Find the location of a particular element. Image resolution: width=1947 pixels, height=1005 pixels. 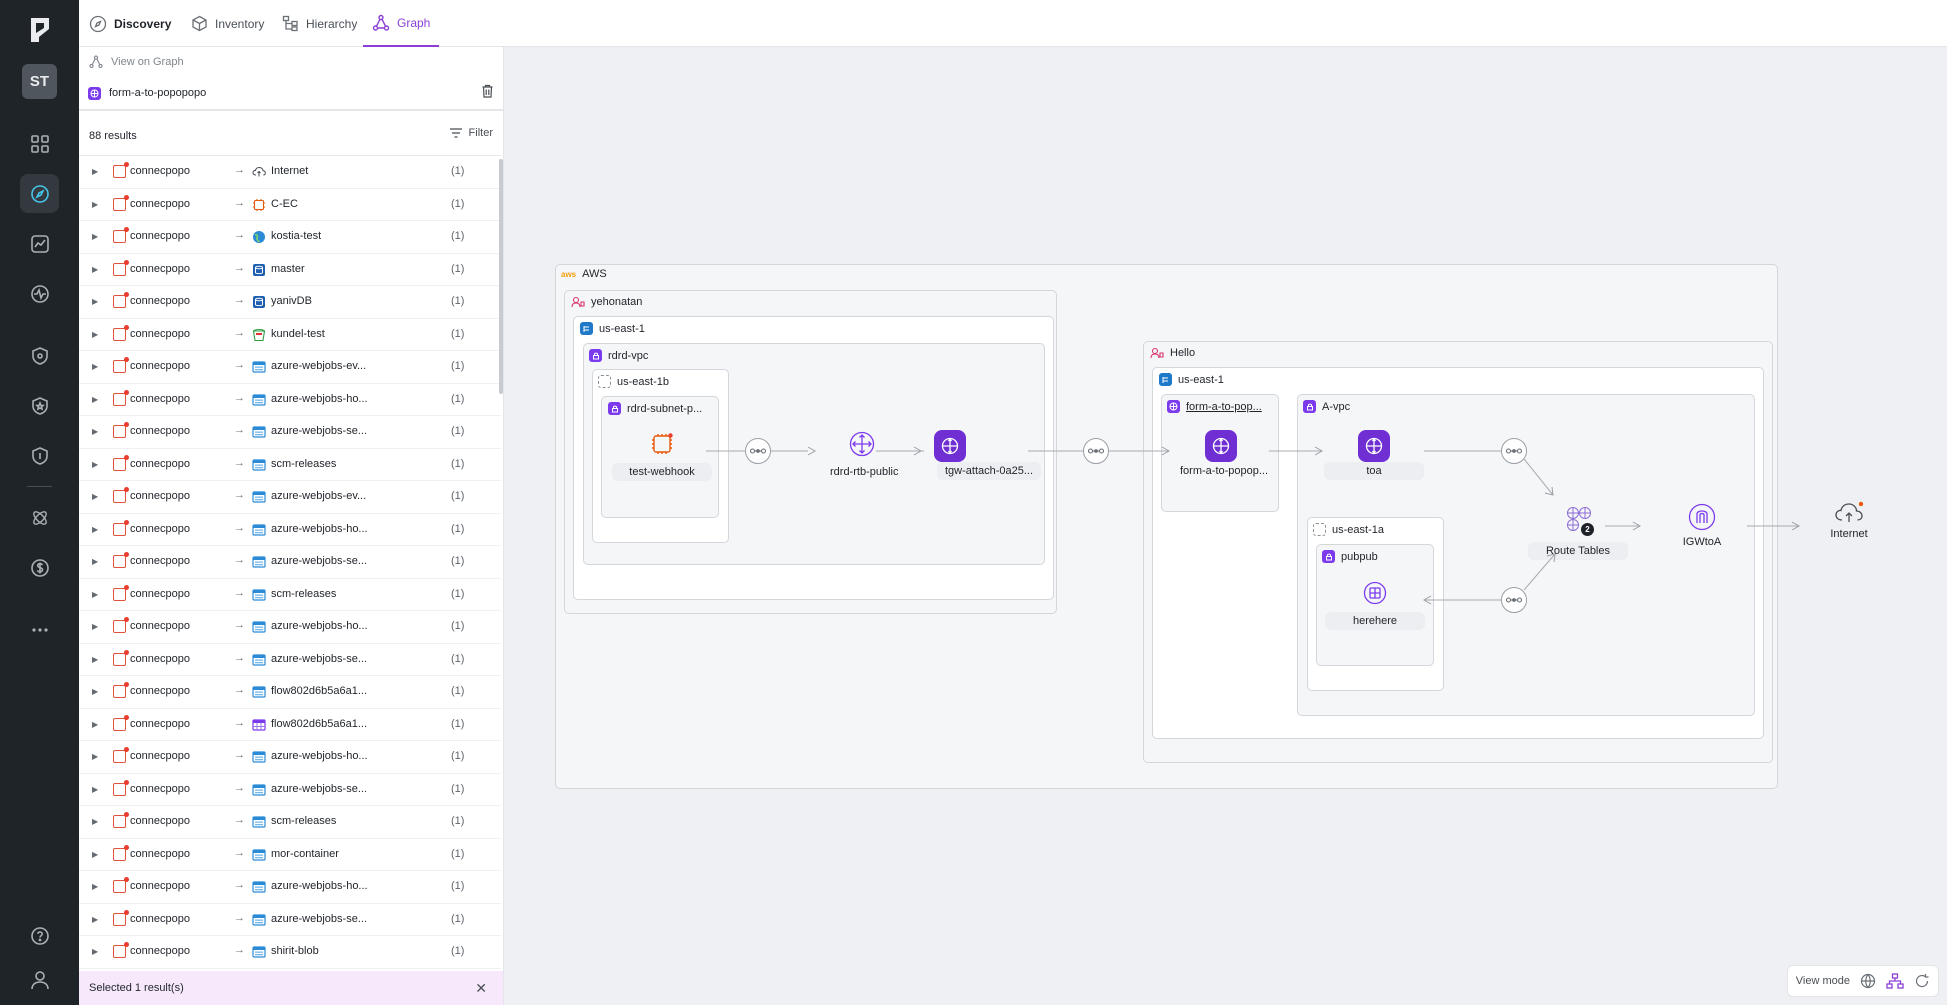

tab-hierarchy: Hierarchy is located at coordinates (319, 23).